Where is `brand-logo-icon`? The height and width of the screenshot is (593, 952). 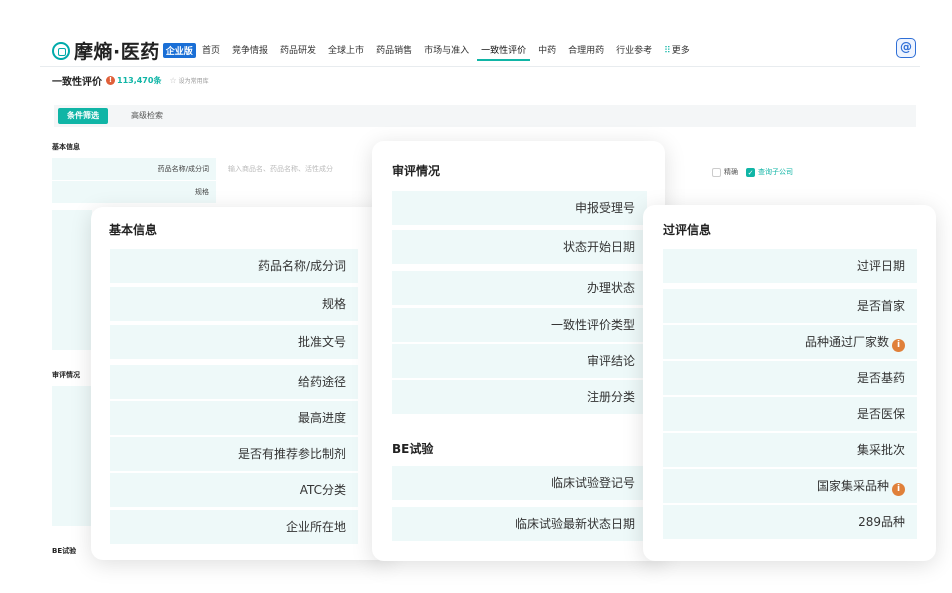 brand-logo-icon is located at coordinates (61, 50).